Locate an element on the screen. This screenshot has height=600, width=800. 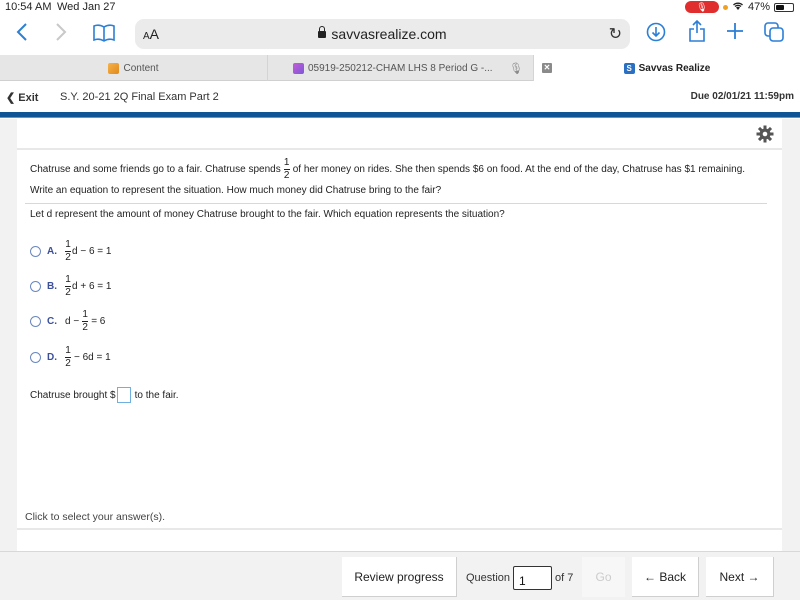
url-text: savvasrealize.com is located at coordinates (389, 34).